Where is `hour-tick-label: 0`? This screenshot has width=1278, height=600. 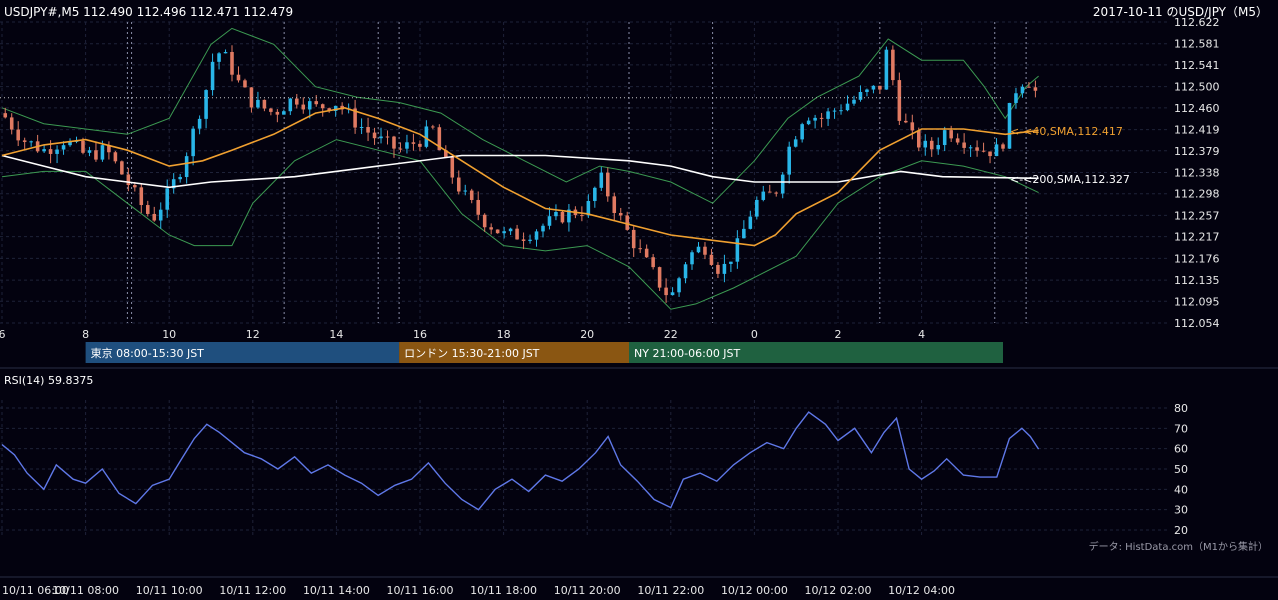
hour-tick-label: 0 is located at coordinates (754, 334).